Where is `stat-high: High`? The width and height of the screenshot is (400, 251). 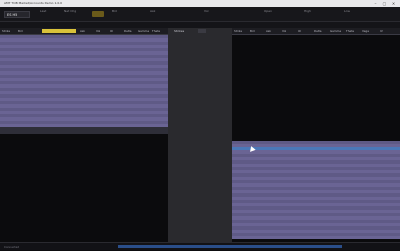
stat-high: High is located at coordinates (307, 12).